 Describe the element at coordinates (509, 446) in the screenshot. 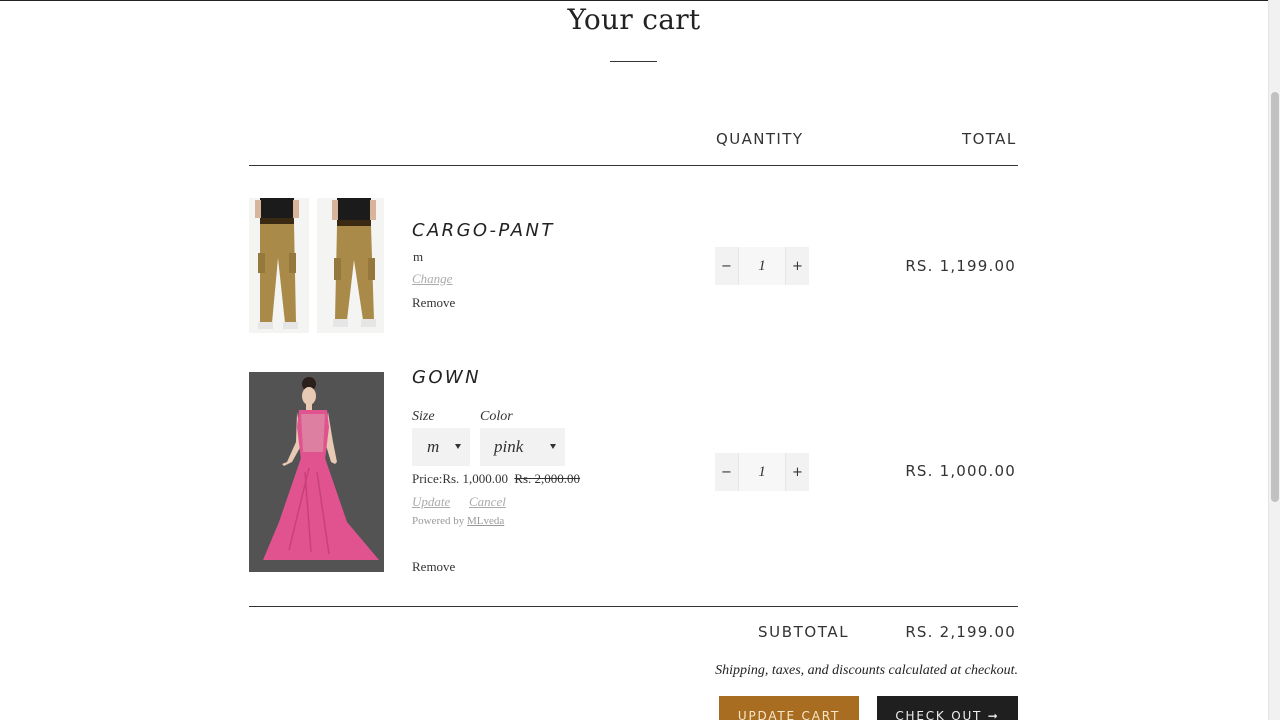

I see `color-select-value: pink` at that location.